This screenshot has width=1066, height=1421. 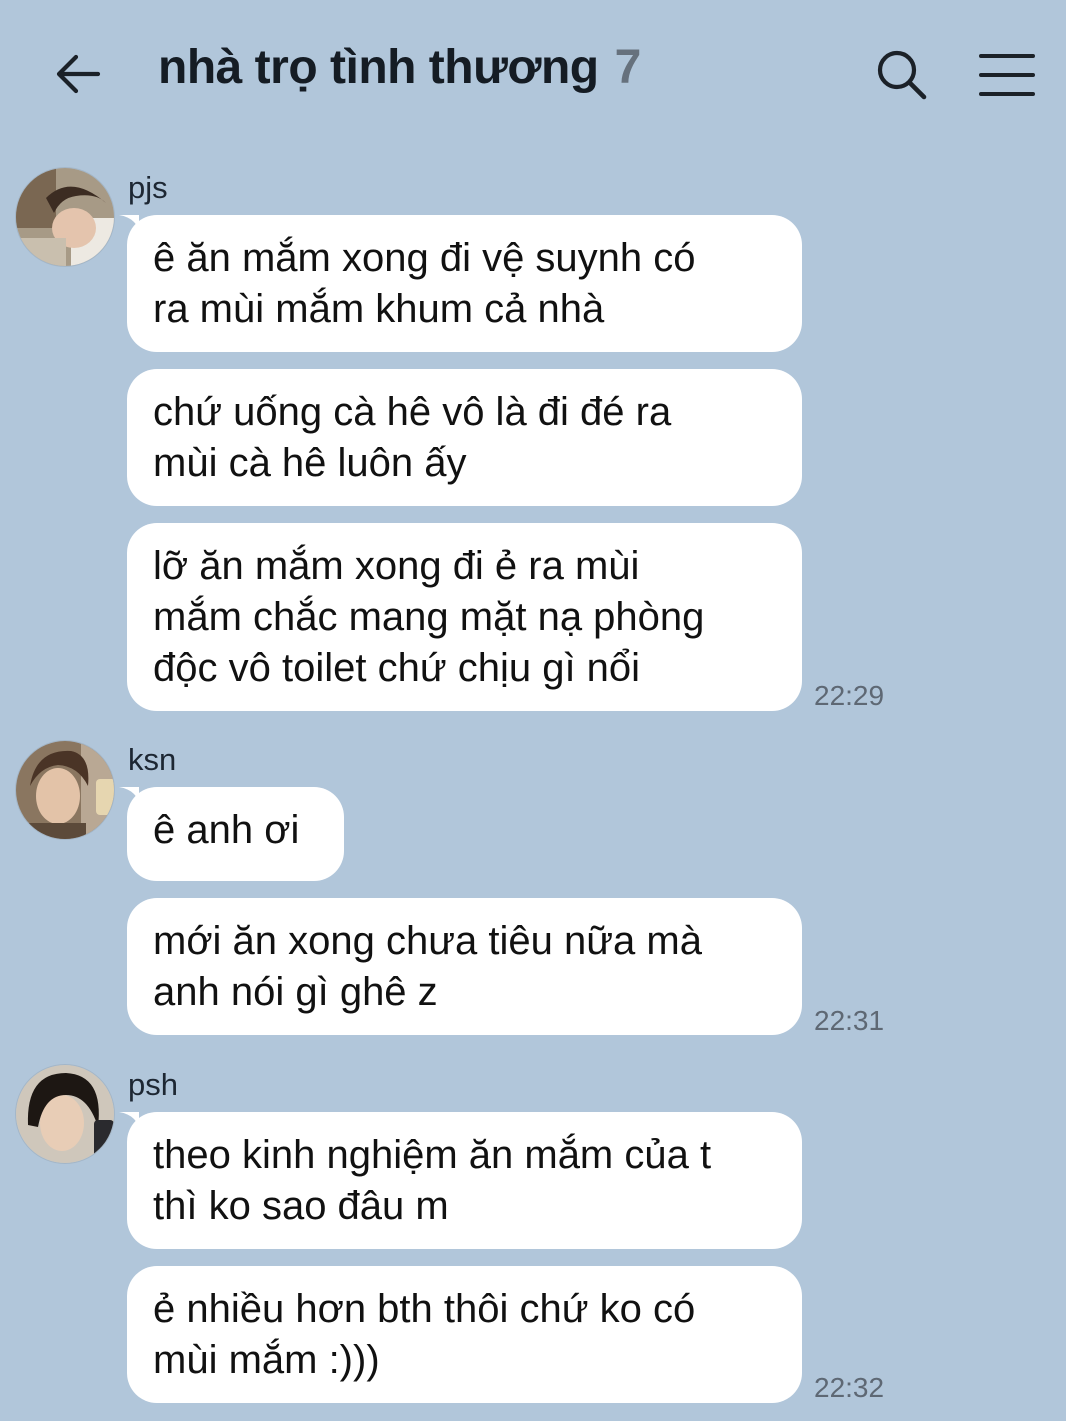 I want to click on search-icon, so click(x=902, y=75).